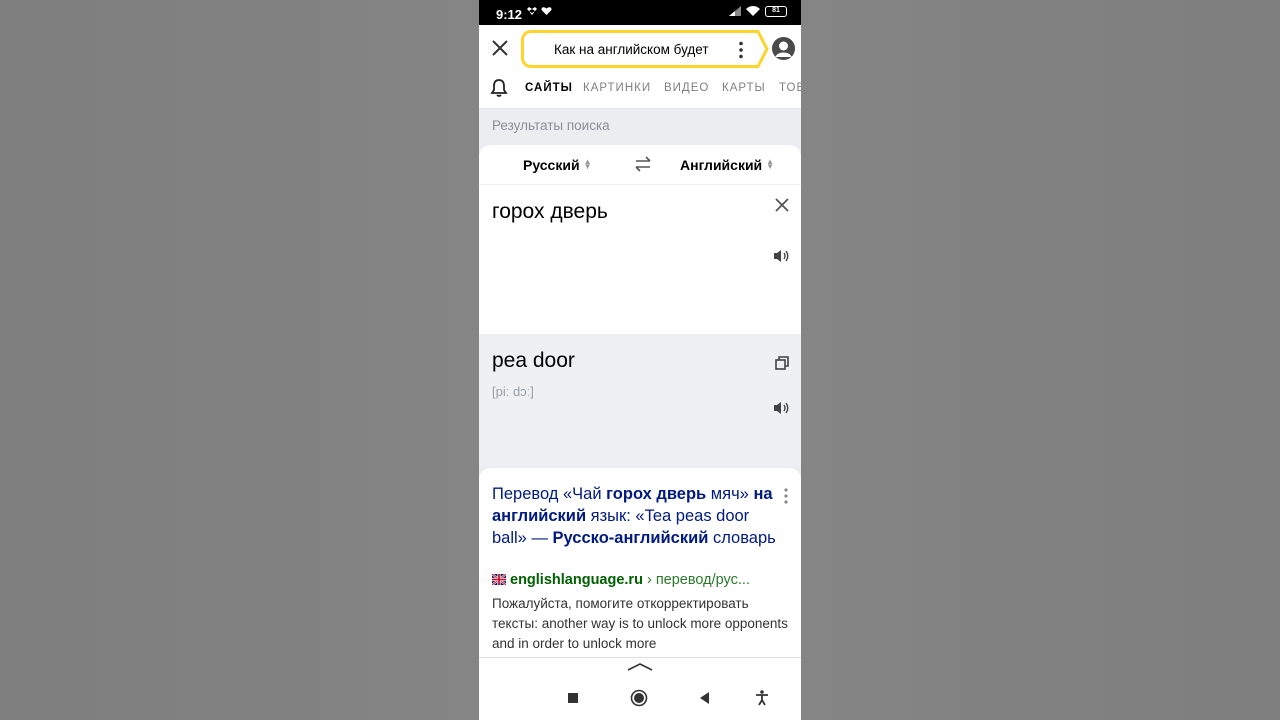  What do you see at coordinates (776, 11) in the screenshot?
I see `battery-icon: 81` at bounding box center [776, 11].